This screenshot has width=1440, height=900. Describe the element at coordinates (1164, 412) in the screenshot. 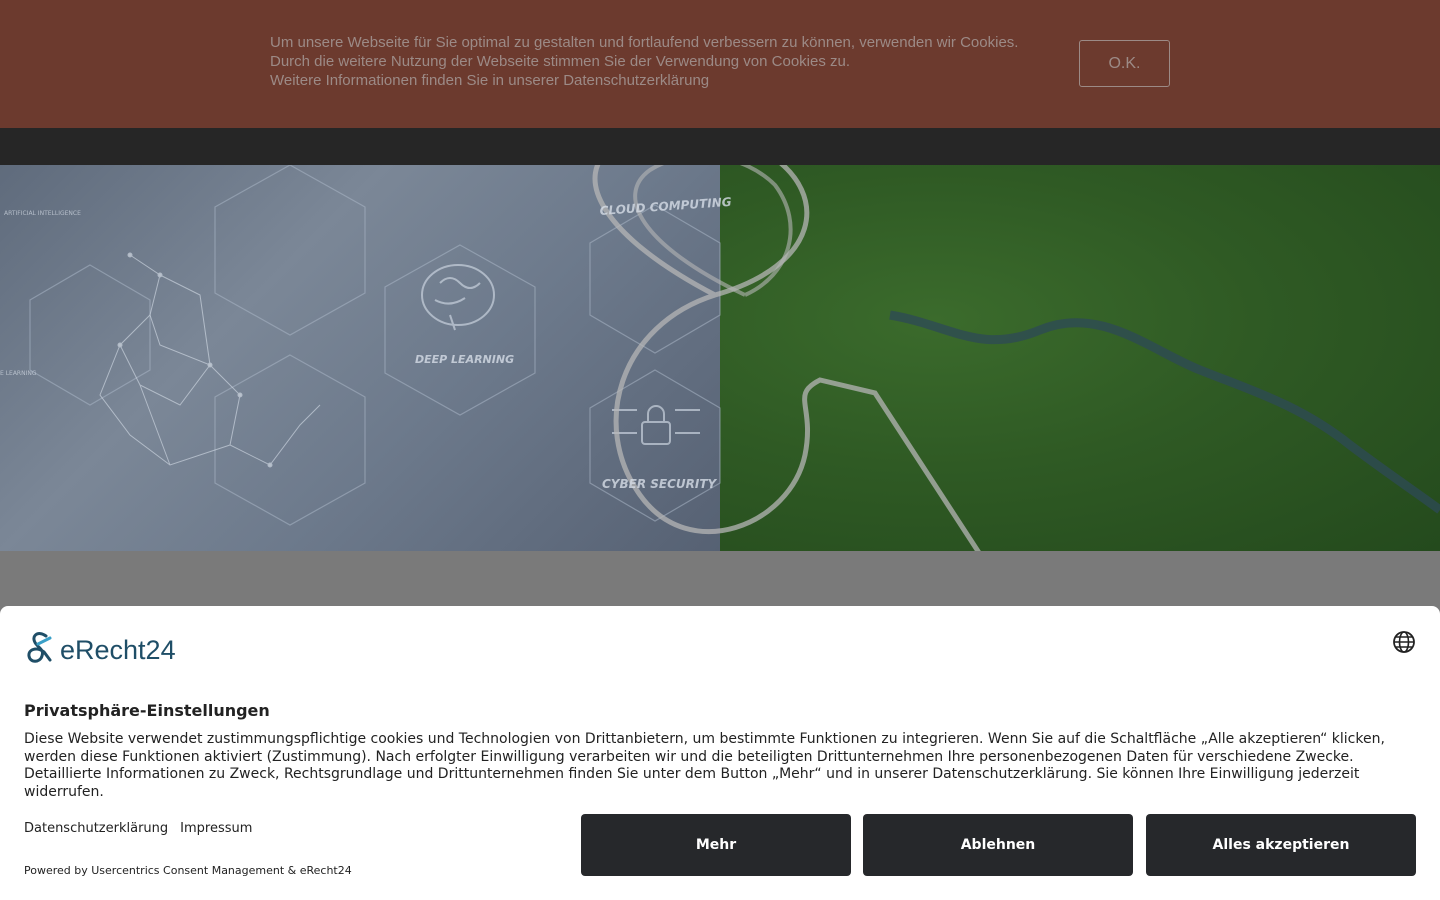

I see `river` at that location.